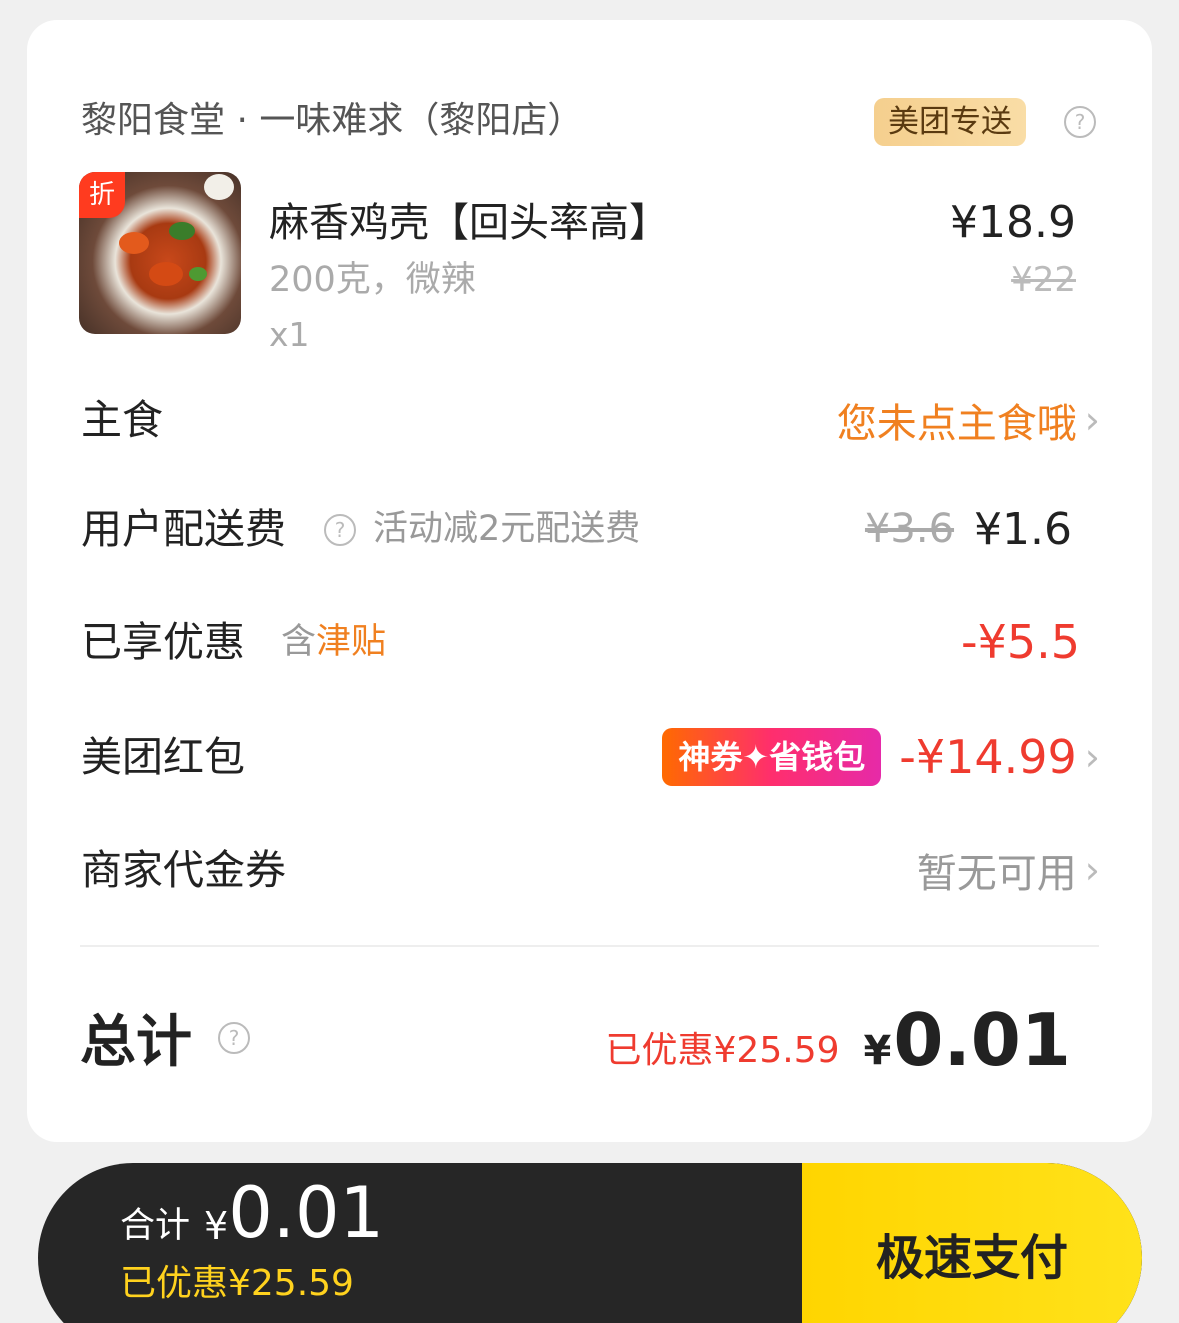  Describe the element at coordinates (299, 642) in the screenshot. I see `discount-note-prefix: 含` at that location.